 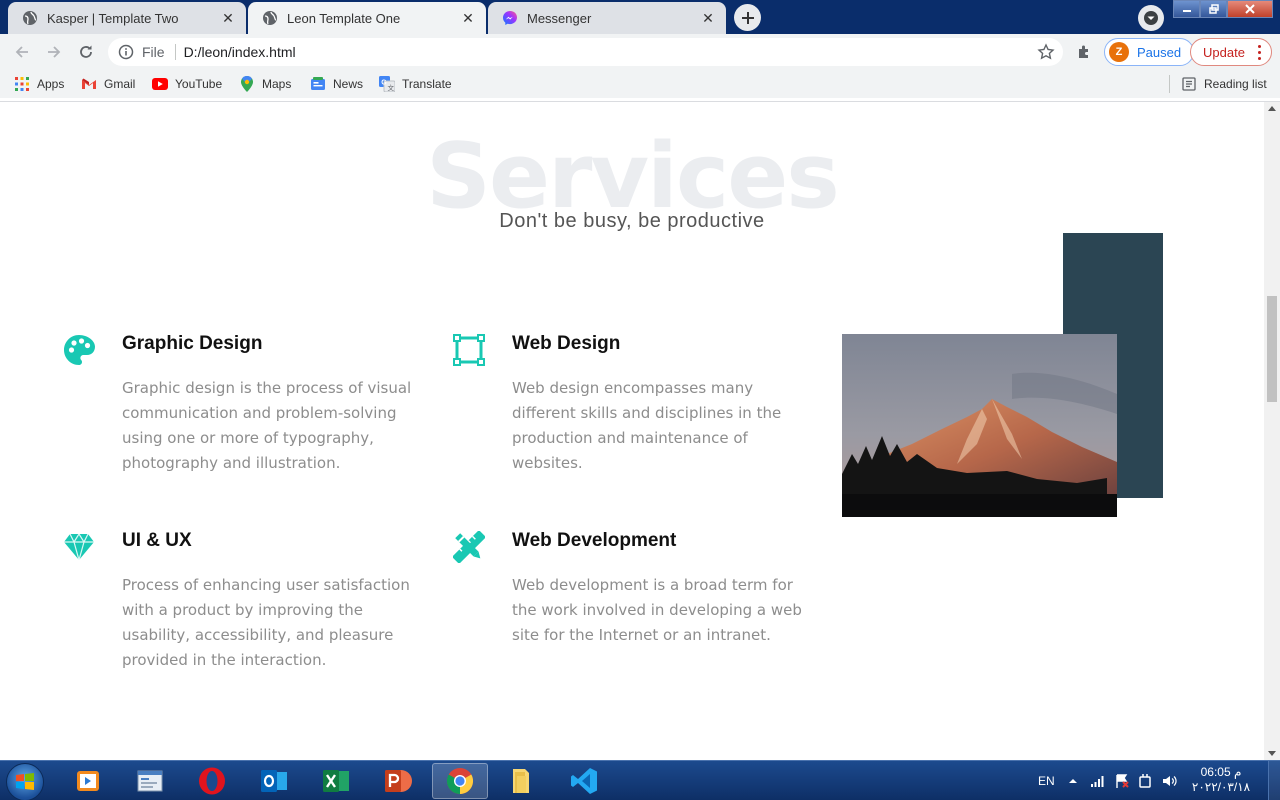 I want to click on tab-kasper: Kasper | Template Two ✕, so click(x=127, y=18).